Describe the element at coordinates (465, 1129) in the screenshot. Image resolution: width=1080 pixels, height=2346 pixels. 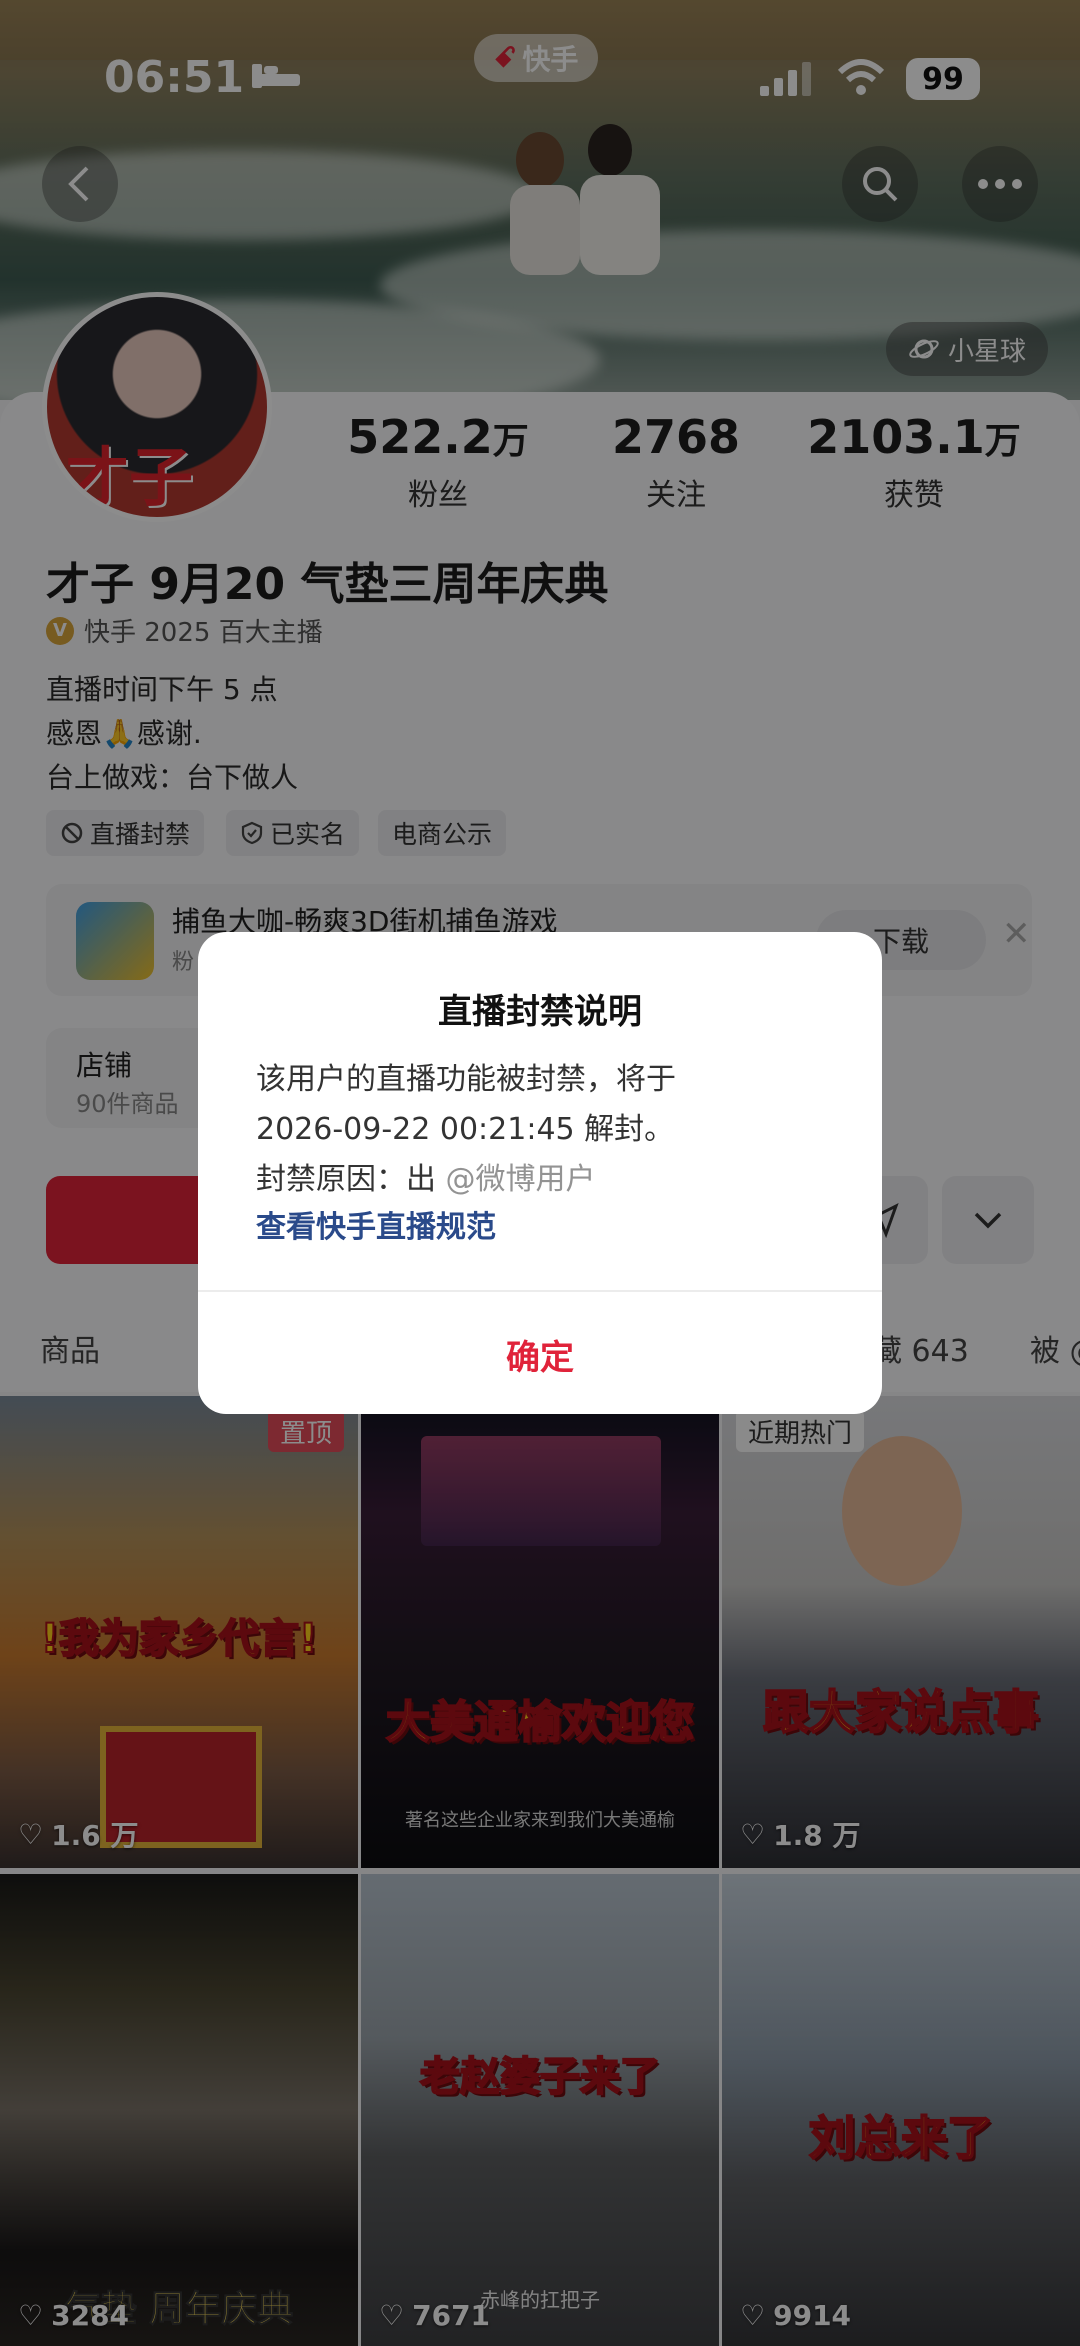
I see `dialog-message-line-2: 2026-09-22 00:21:45 解封。` at that location.